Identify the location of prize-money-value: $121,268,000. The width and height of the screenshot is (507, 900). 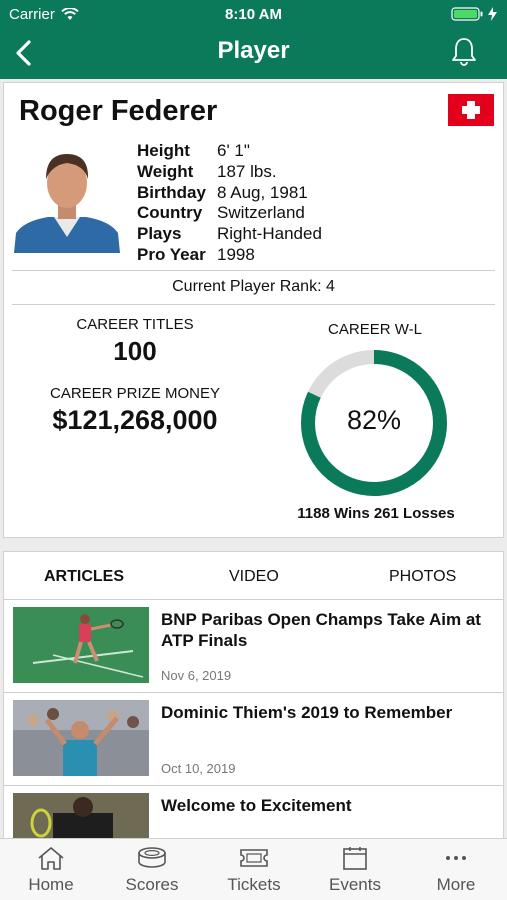
(135, 420).